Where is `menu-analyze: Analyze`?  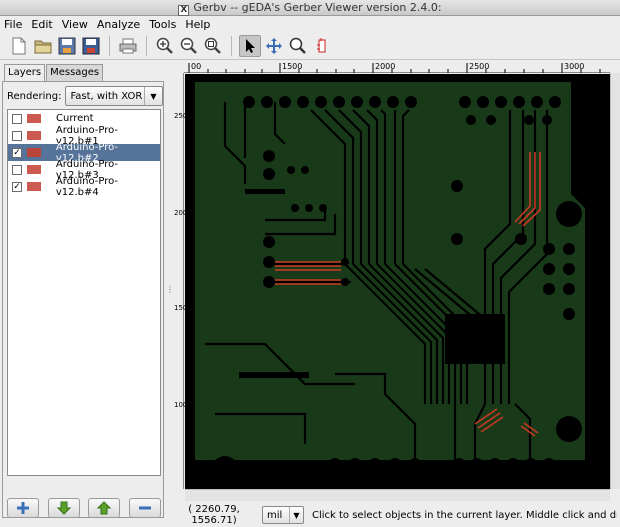 menu-analyze: Analyze is located at coordinates (118, 24).